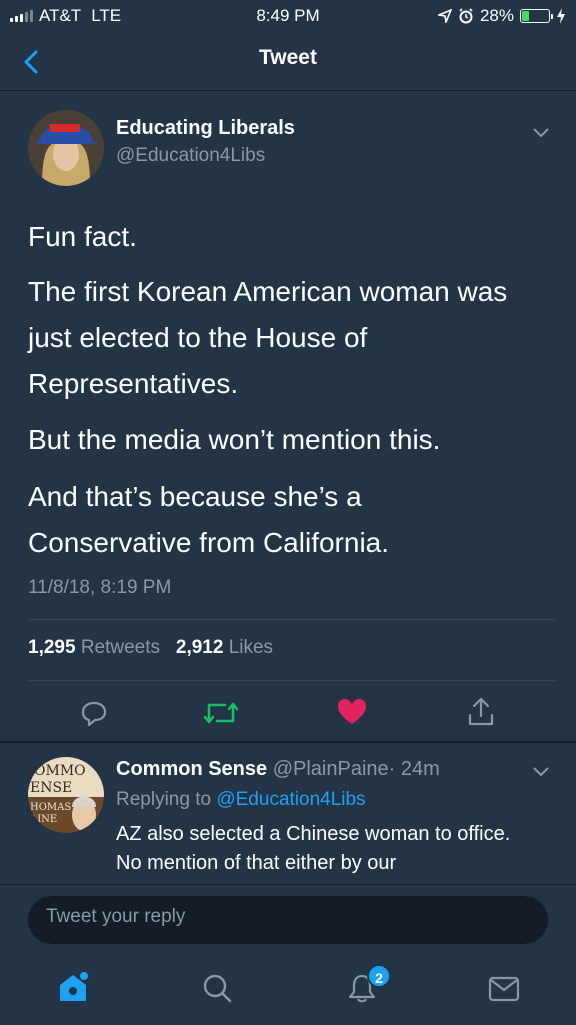 This screenshot has height=1025, width=576. I want to click on reply-avatar-image: OMMO ENSE HOMAS AINE, so click(66, 795).